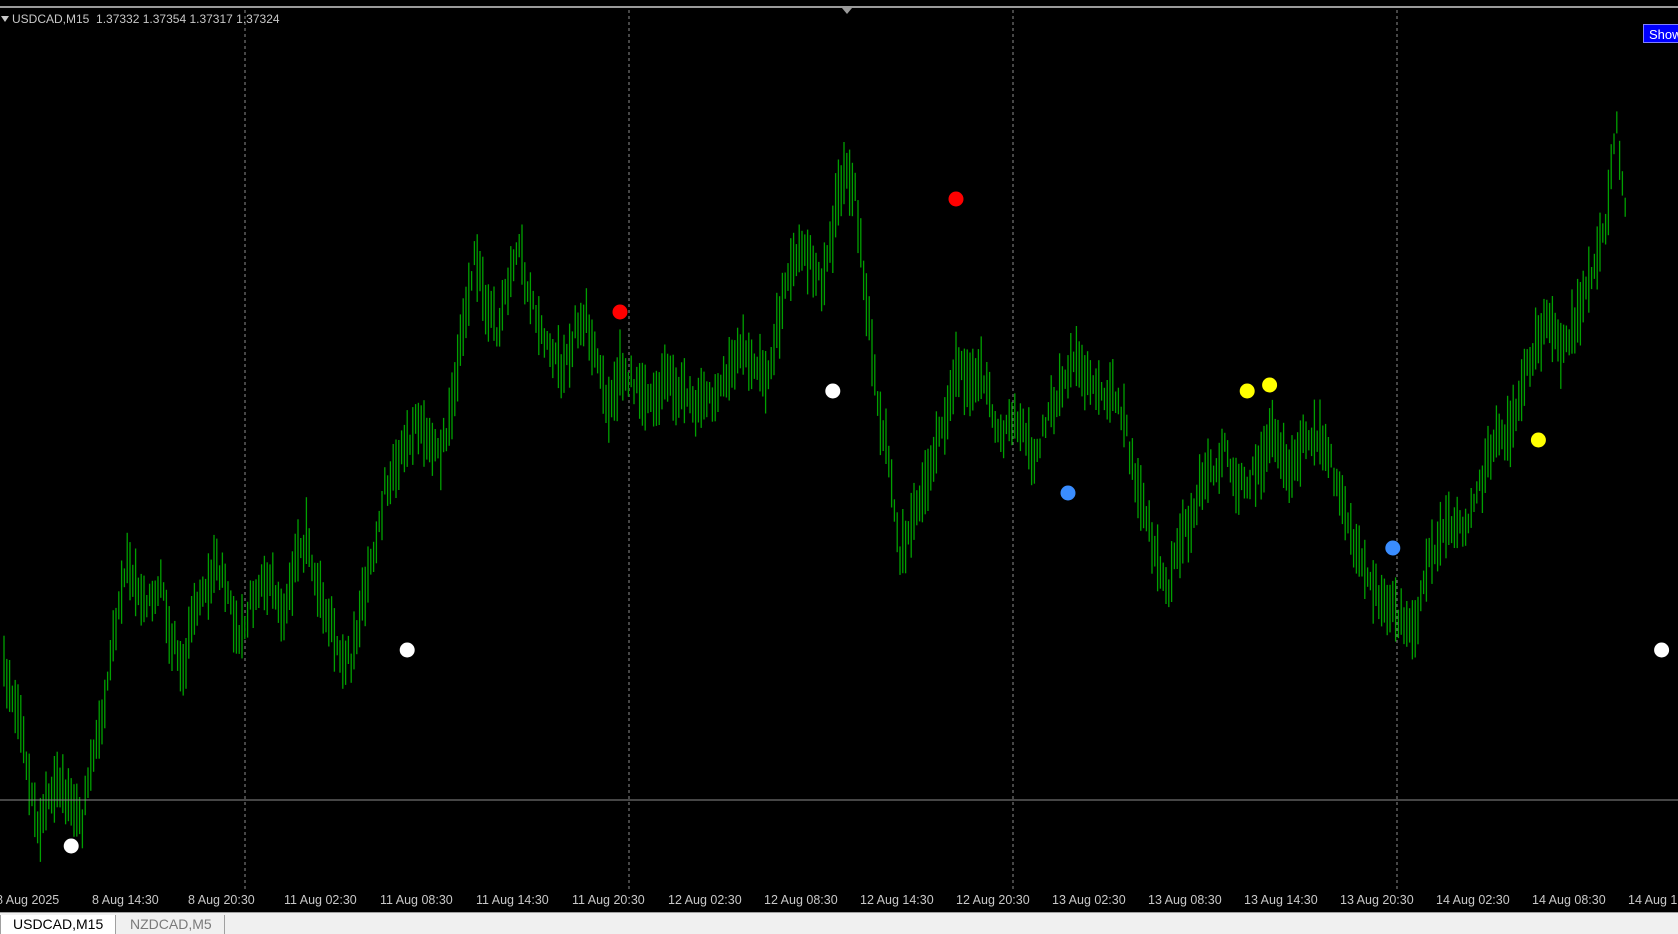 The image size is (1678, 934). Describe the element at coordinates (125, 900) in the screenshot. I see `x-tick-label: 8 Aug 14:30` at that location.